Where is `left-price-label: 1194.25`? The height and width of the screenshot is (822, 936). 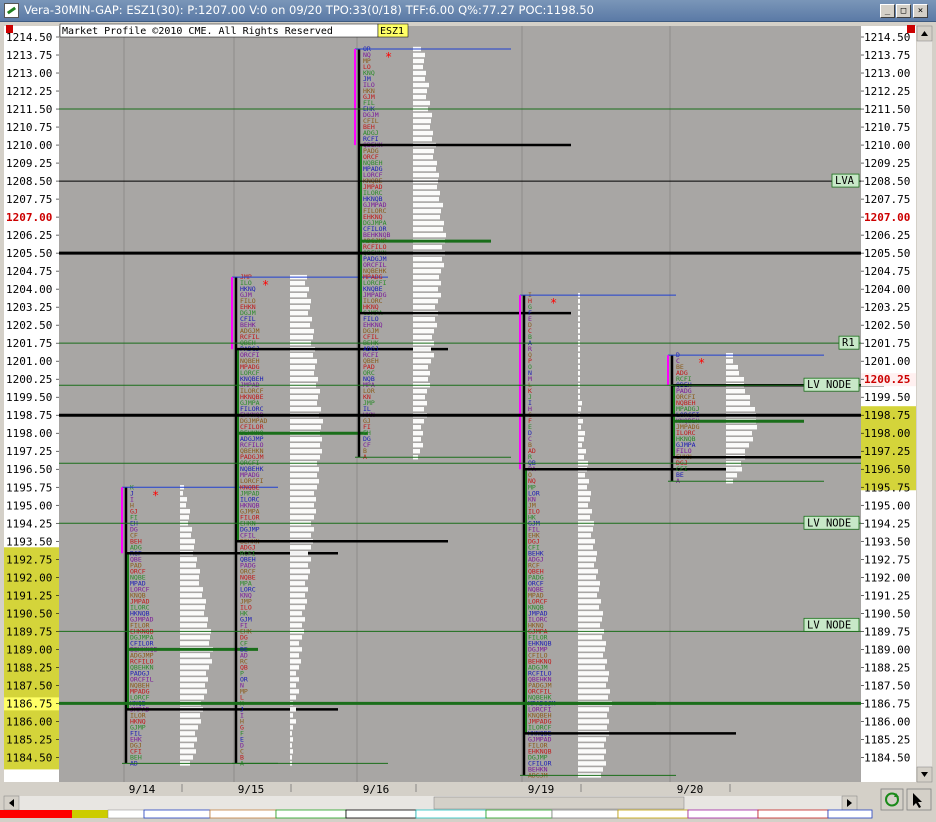
left-price-label: 1194.25 is located at coordinates (29, 523).